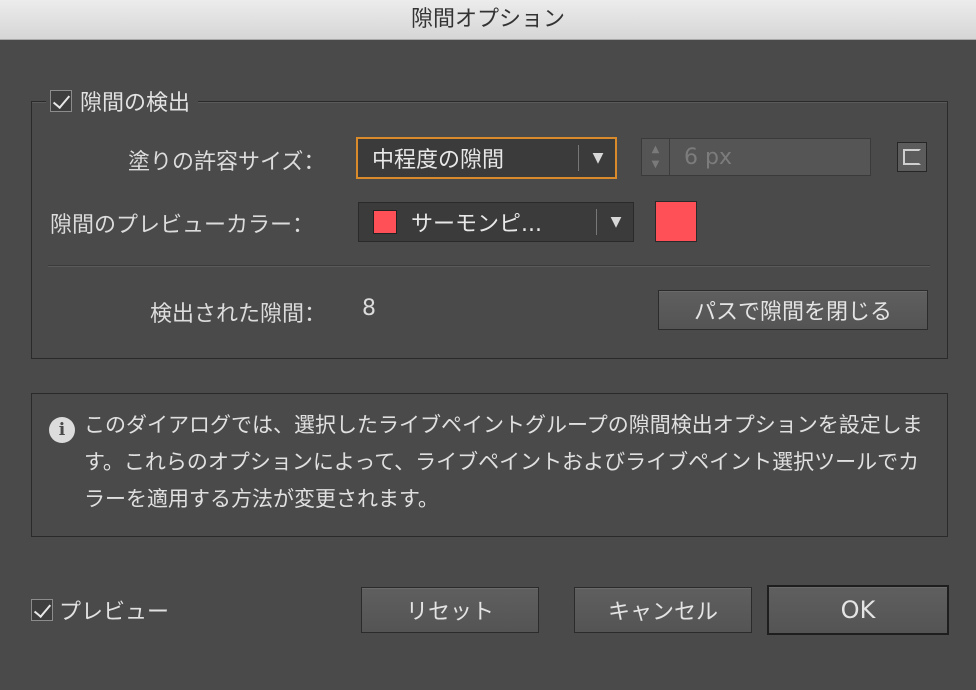 The image size is (976, 690). Describe the element at coordinates (369, 308) in the screenshot. I see `gaps-found-count: 8` at that location.